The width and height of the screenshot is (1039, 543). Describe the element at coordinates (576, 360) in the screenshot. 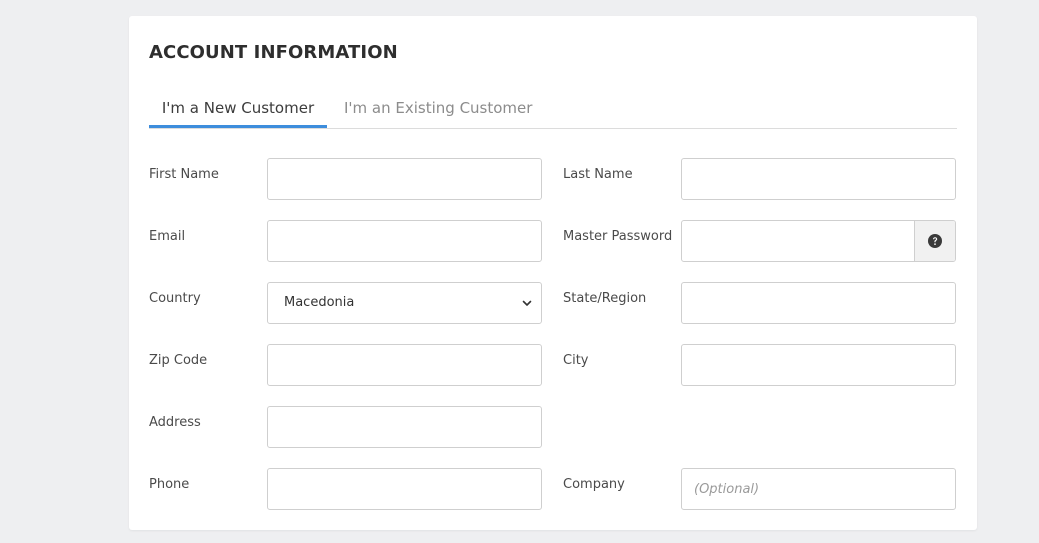

I see `city-label: City` at that location.